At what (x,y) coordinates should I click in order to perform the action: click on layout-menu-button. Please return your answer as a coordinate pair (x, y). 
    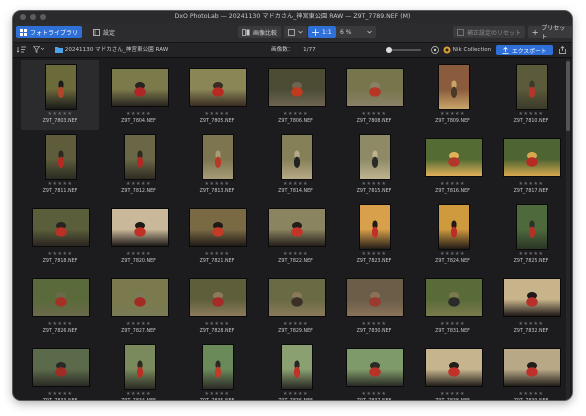
    Looking at the image, I should click on (295, 32).